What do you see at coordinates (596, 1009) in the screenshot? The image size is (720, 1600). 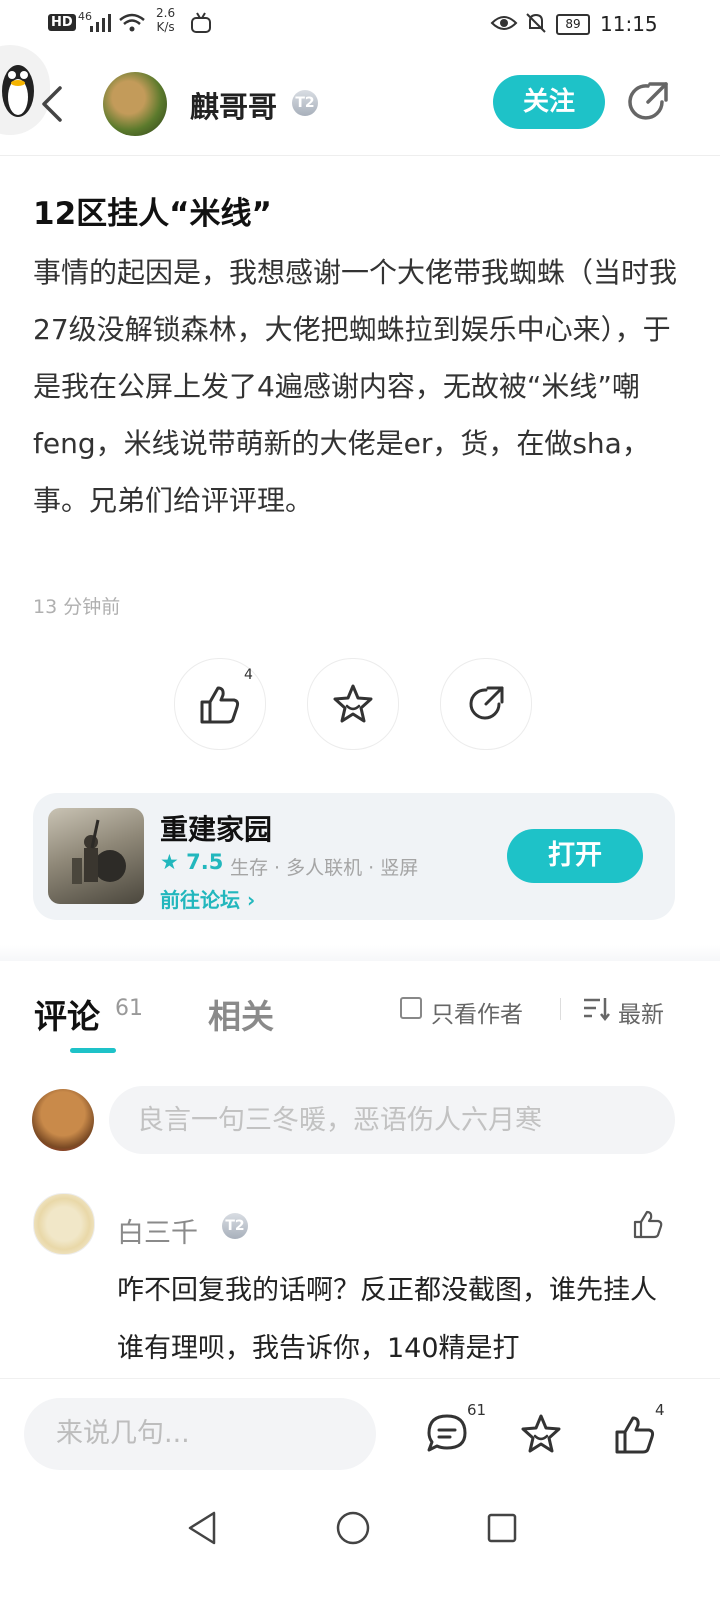 I see `sort-icon` at bounding box center [596, 1009].